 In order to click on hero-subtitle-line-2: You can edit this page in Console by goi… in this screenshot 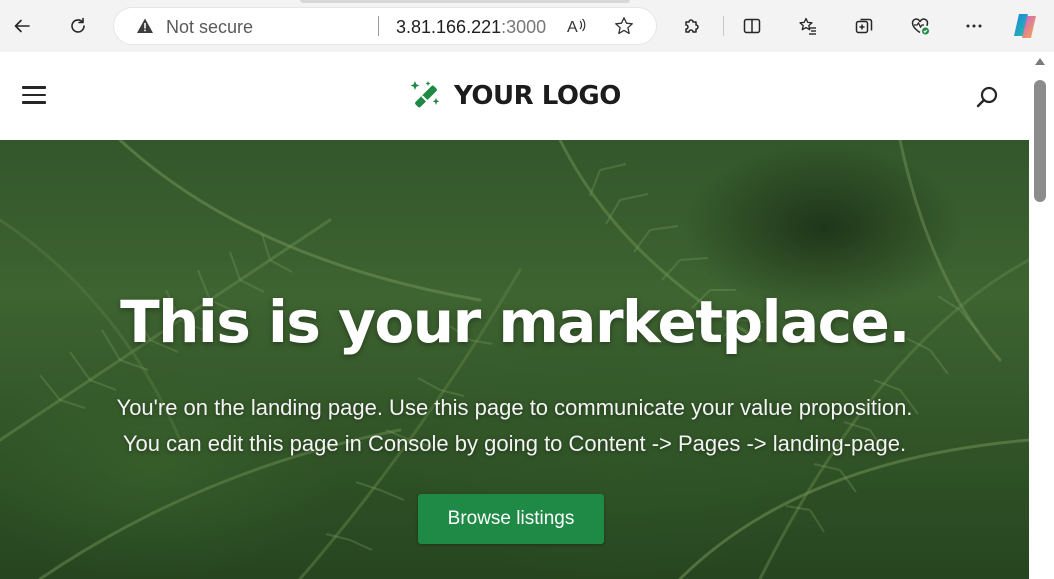, I will do `click(514, 443)`.